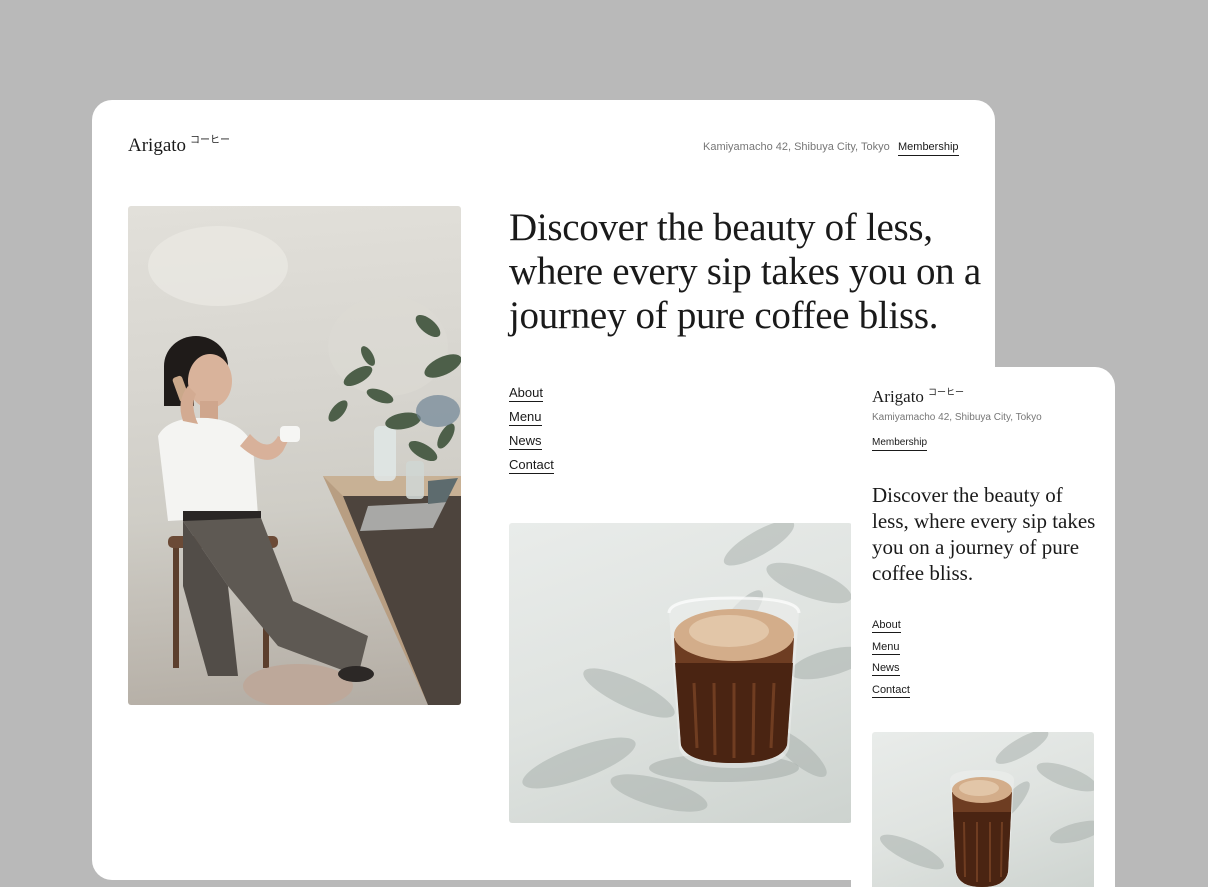 The width and height of the screenshot is (1208, 887). What do you see at coordinates (945, 393) in the screenshot?
I see `brand-logo-jp-mobile: コーヒー` at bounding box center [945, 393].